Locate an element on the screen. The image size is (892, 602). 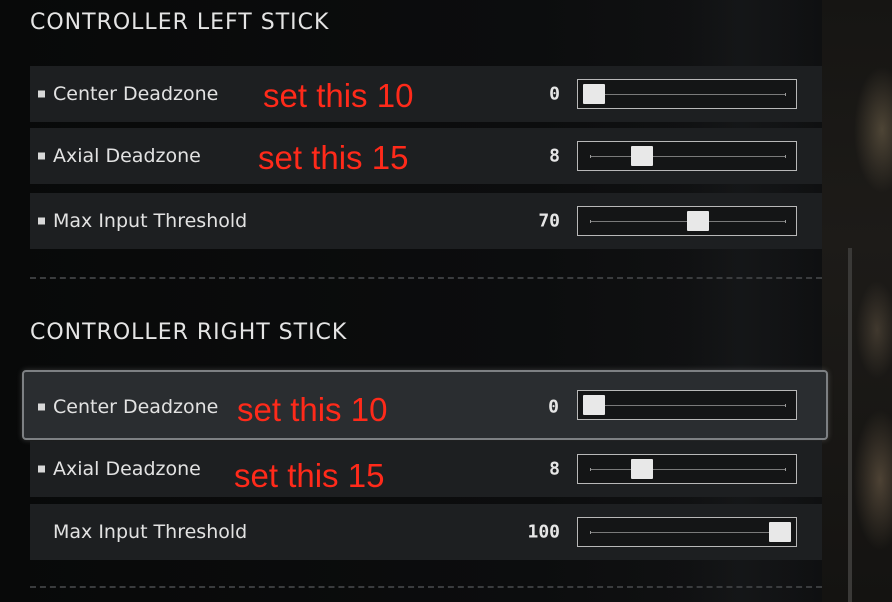
annotation-right-axial: set this 15 is located at coordinates (309, 475).